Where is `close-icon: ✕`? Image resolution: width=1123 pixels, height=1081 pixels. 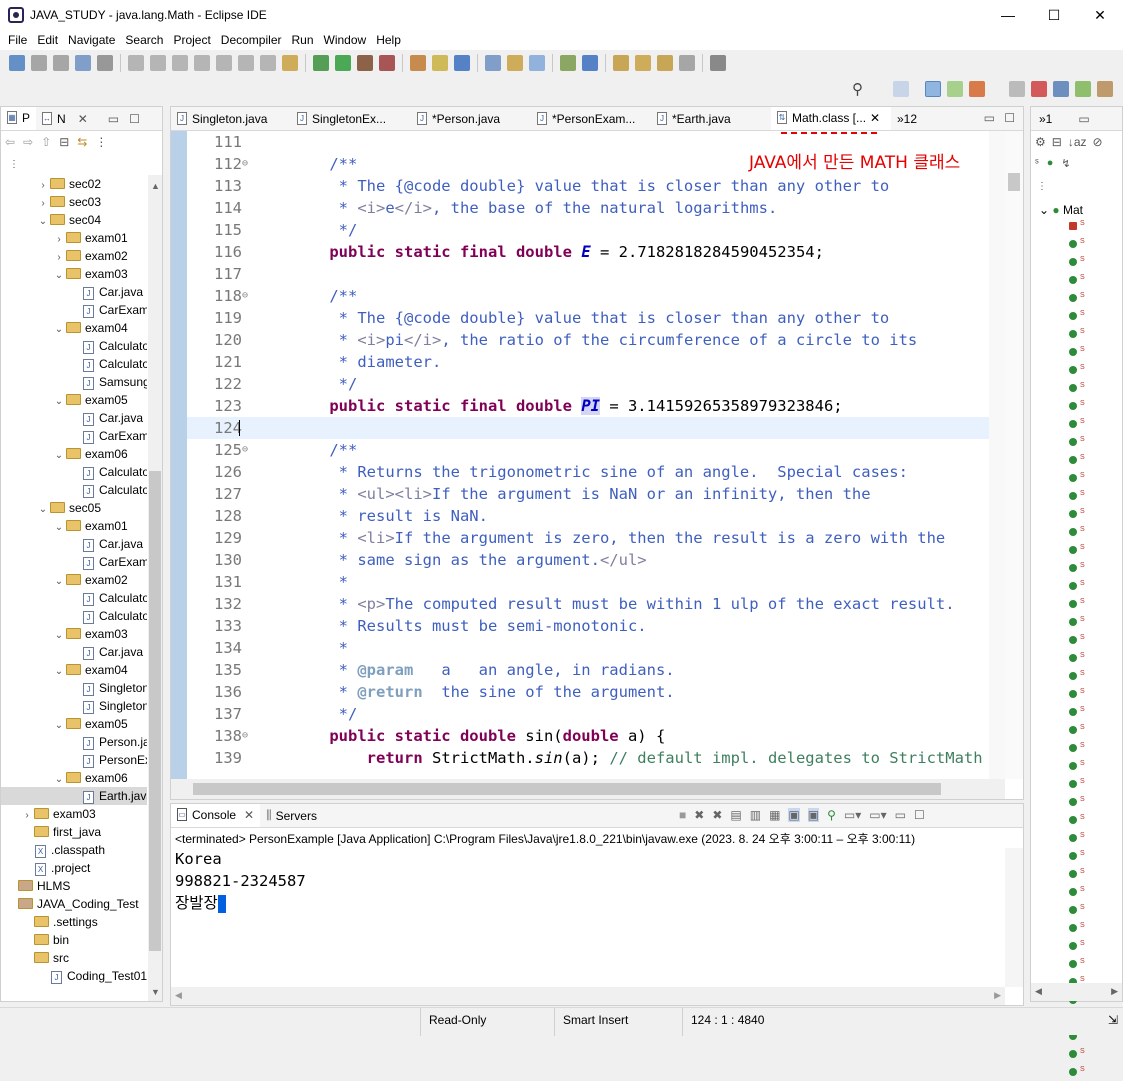 close-icon: ✕ is located at coordinates (875, 118).